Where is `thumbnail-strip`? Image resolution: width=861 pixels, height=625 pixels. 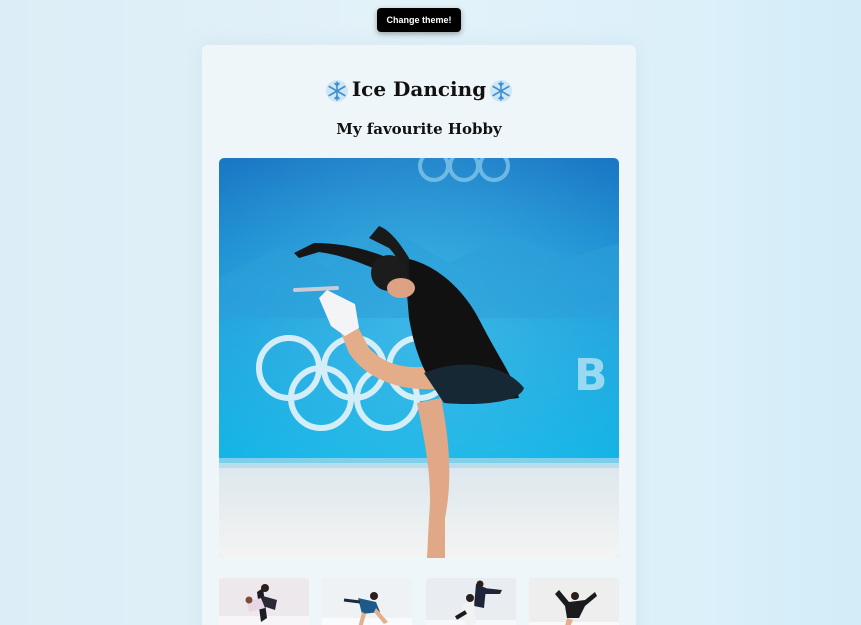
thumbnail-strip is located at coordinates (419, 601).